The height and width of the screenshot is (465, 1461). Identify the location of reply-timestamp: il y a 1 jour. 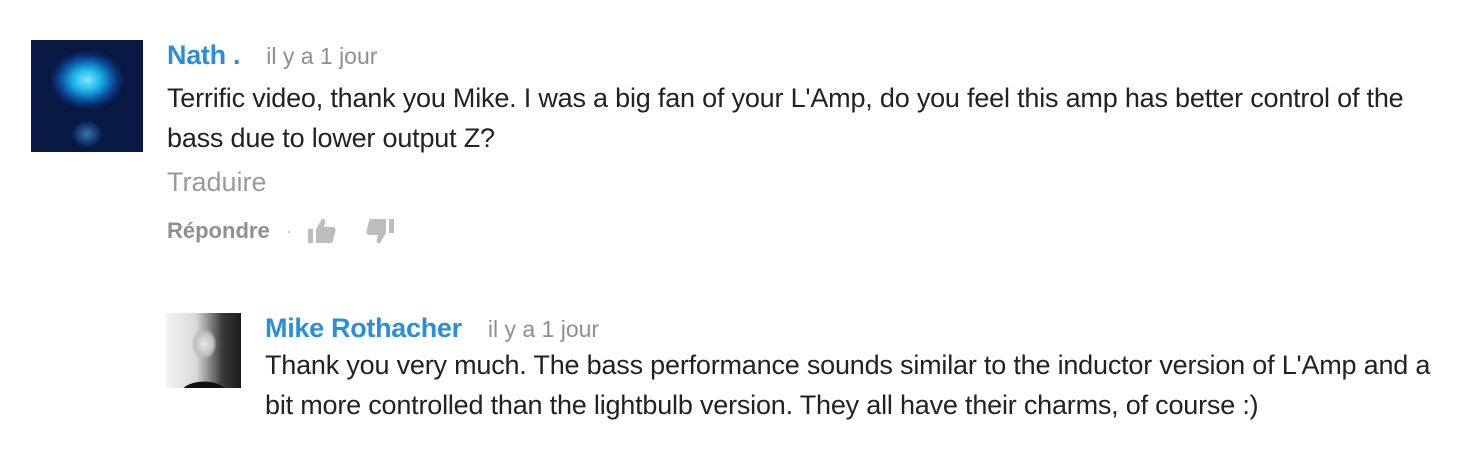
(543, 329).